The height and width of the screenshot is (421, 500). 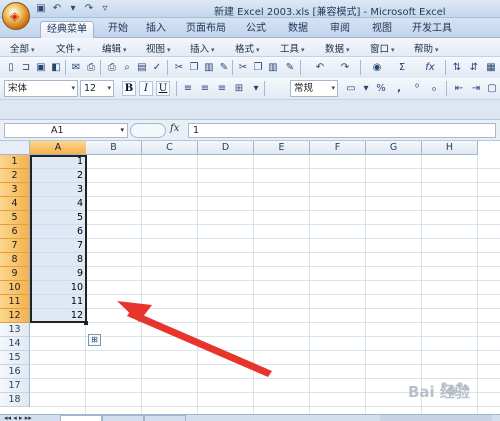 What do you see at coordinates (114, 48) in the screenshot?
I see `menu-edit: 编辑 ▾` at bounding box center [114, 48].